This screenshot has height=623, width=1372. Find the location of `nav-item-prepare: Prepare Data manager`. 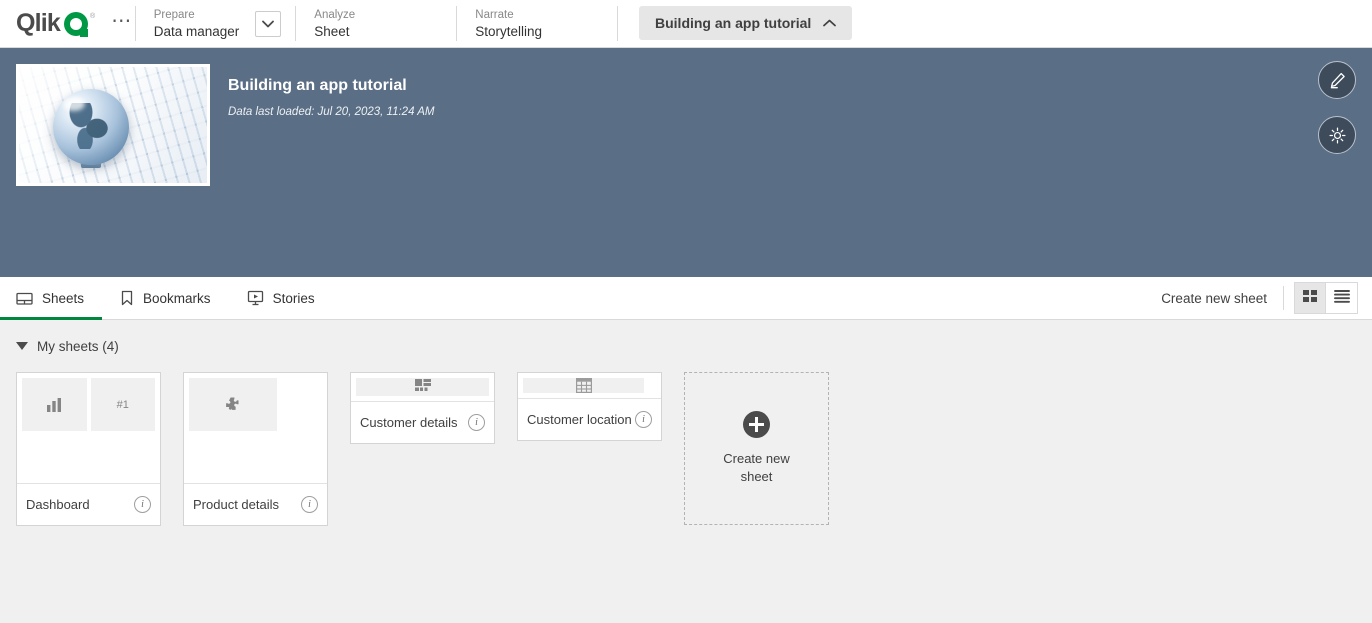

nav-item-prepare: Prepare Data manager is located at coordinates (193, 23).